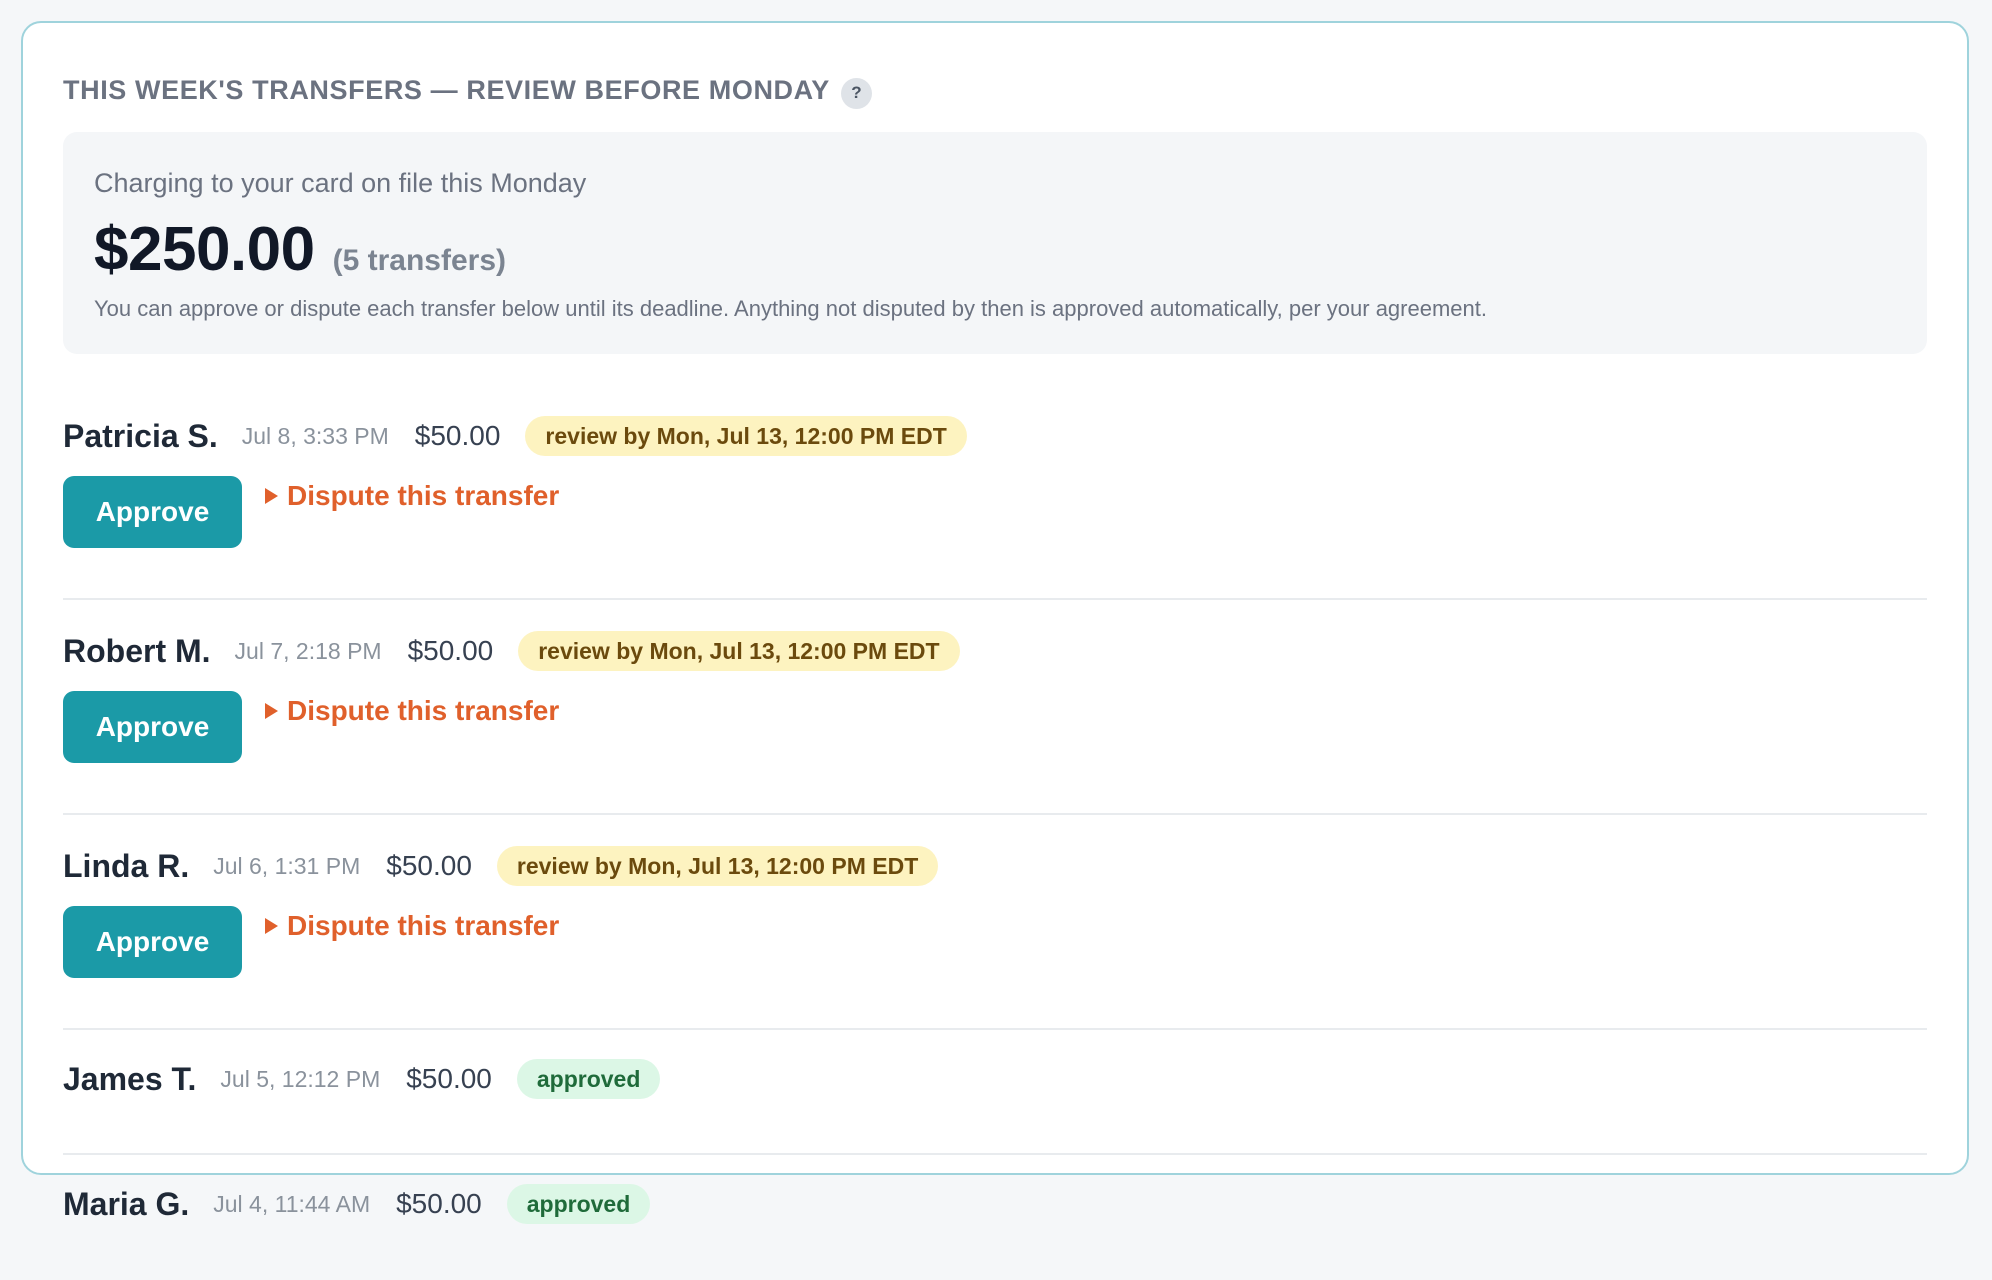 The image size is (1992, 1280). Describe the element at coordinates (137, 650) in the screenshot. I see `payer-name: Robert M.` at that location.